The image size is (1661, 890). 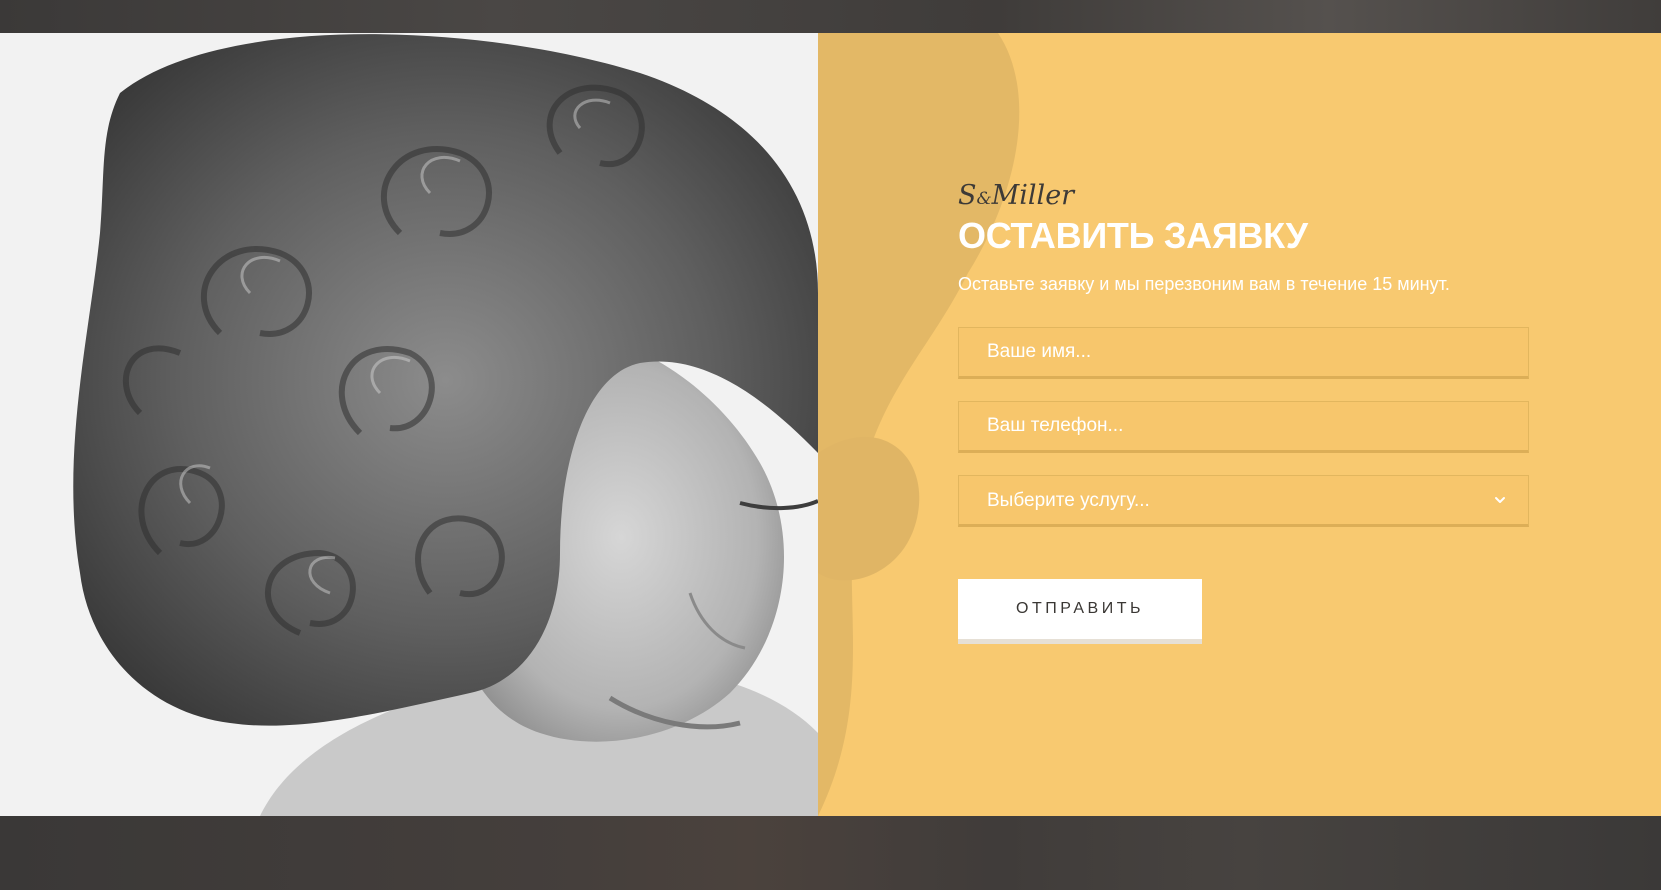 What do you see at coordinates (1500, 500) in the screenshot?
I see `chevron-down-icon` at bounding box center [1500, 500].